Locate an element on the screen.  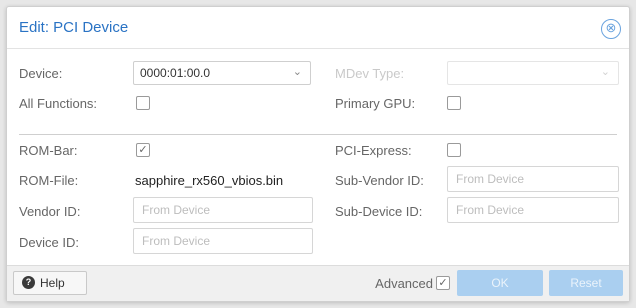
rom-bar-label: ROM-Bar: is located at coordinates (48, 150).